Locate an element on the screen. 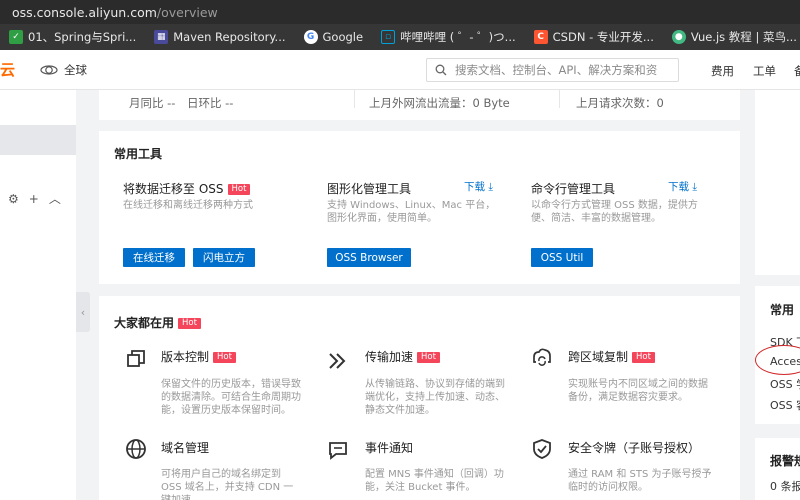 The height and width of the screenshot is (500, 800). feature-event-notification-desc: 配置 MNS 事件通知（回调）功能，关注 Bucket 事件。 is located at coordinates (434, 481).